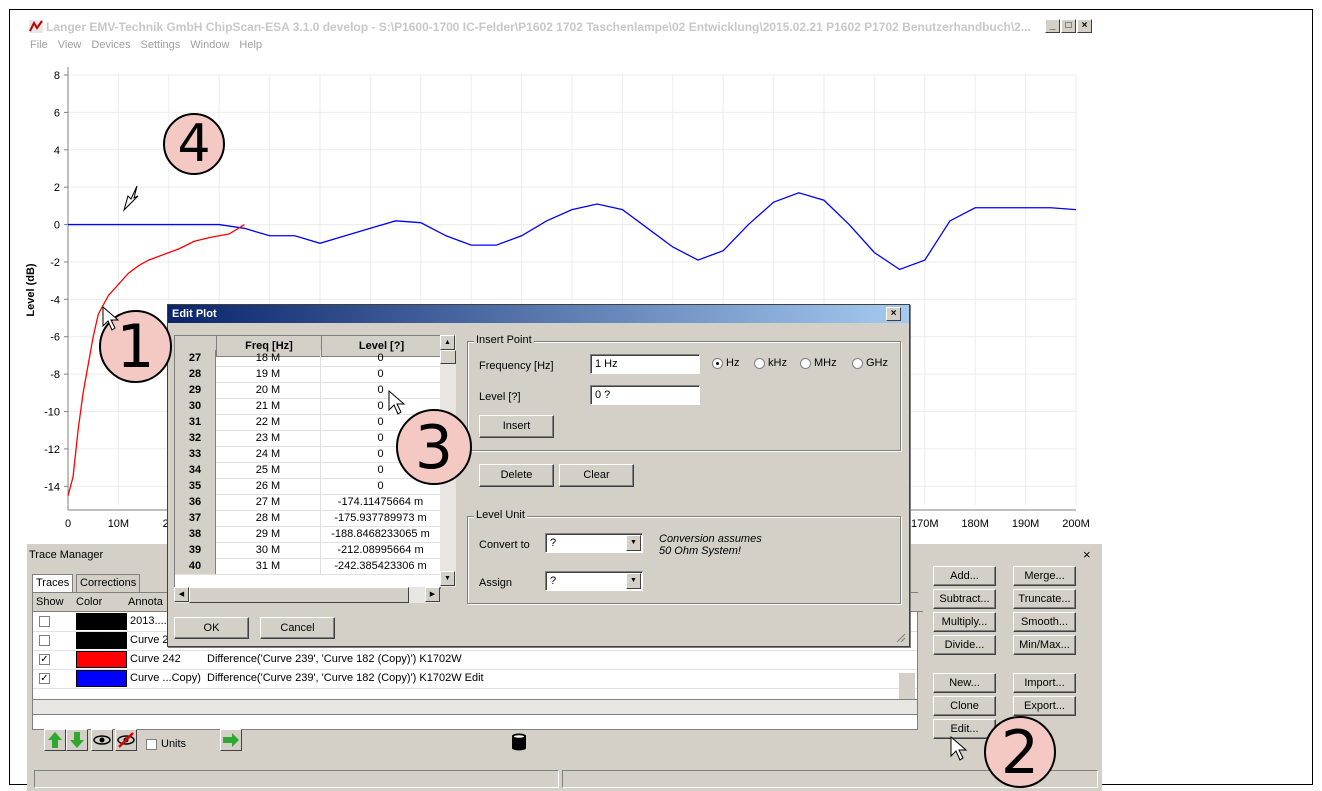 Image resolution: width=1322 pixels, height=791 pixels. Describe the element at coordinates (268, 374) in the screenshot. I see `freq-cell: 19 M` at that location.